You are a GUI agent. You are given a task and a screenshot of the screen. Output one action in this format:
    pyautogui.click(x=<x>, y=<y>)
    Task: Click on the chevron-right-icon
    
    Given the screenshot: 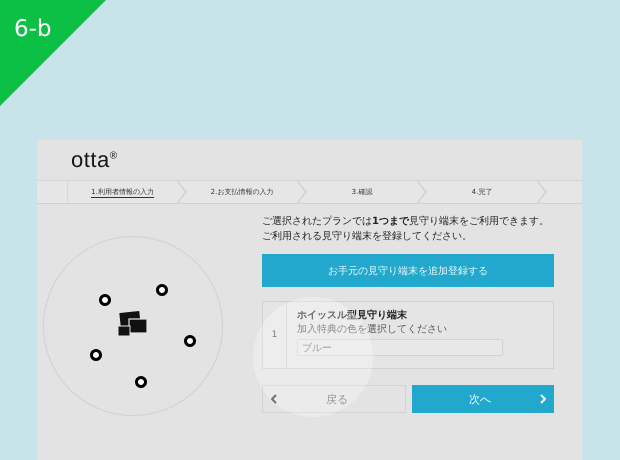 What is the action you would take?
    pyautogui.click(x=543, y=399)
    